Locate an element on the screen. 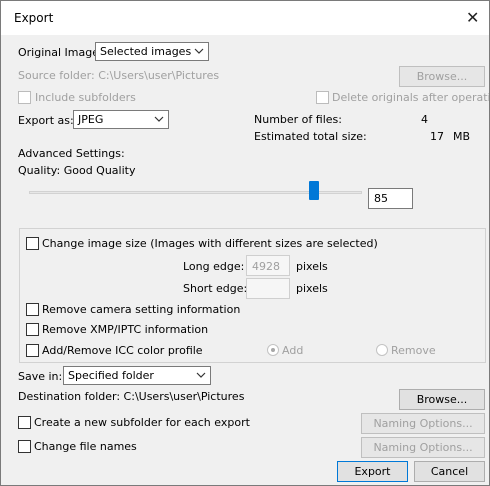 The image size is (490, 486). long-edge-input: 4928 is located at coordinates (268, 265).